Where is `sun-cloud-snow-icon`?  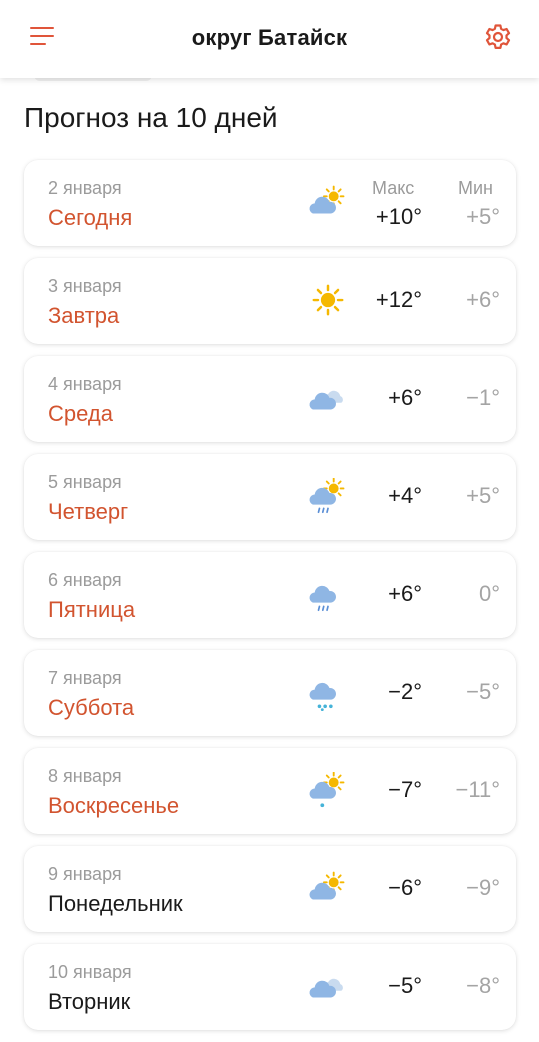
sun-cloud-snow-icon is located at coordinates (328, 790).